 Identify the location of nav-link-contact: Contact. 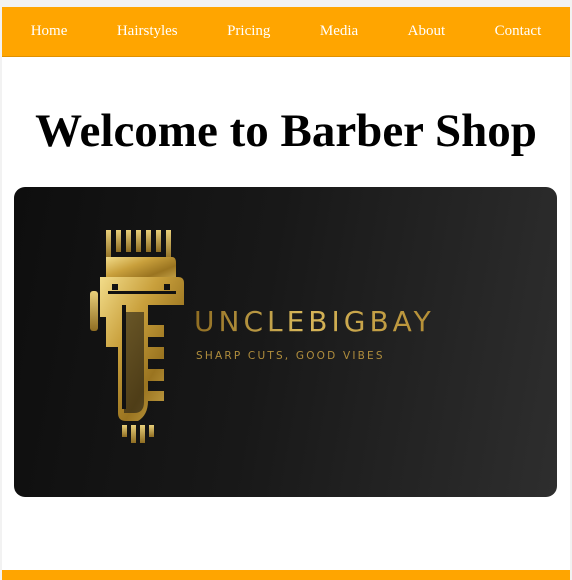
(518, 31).